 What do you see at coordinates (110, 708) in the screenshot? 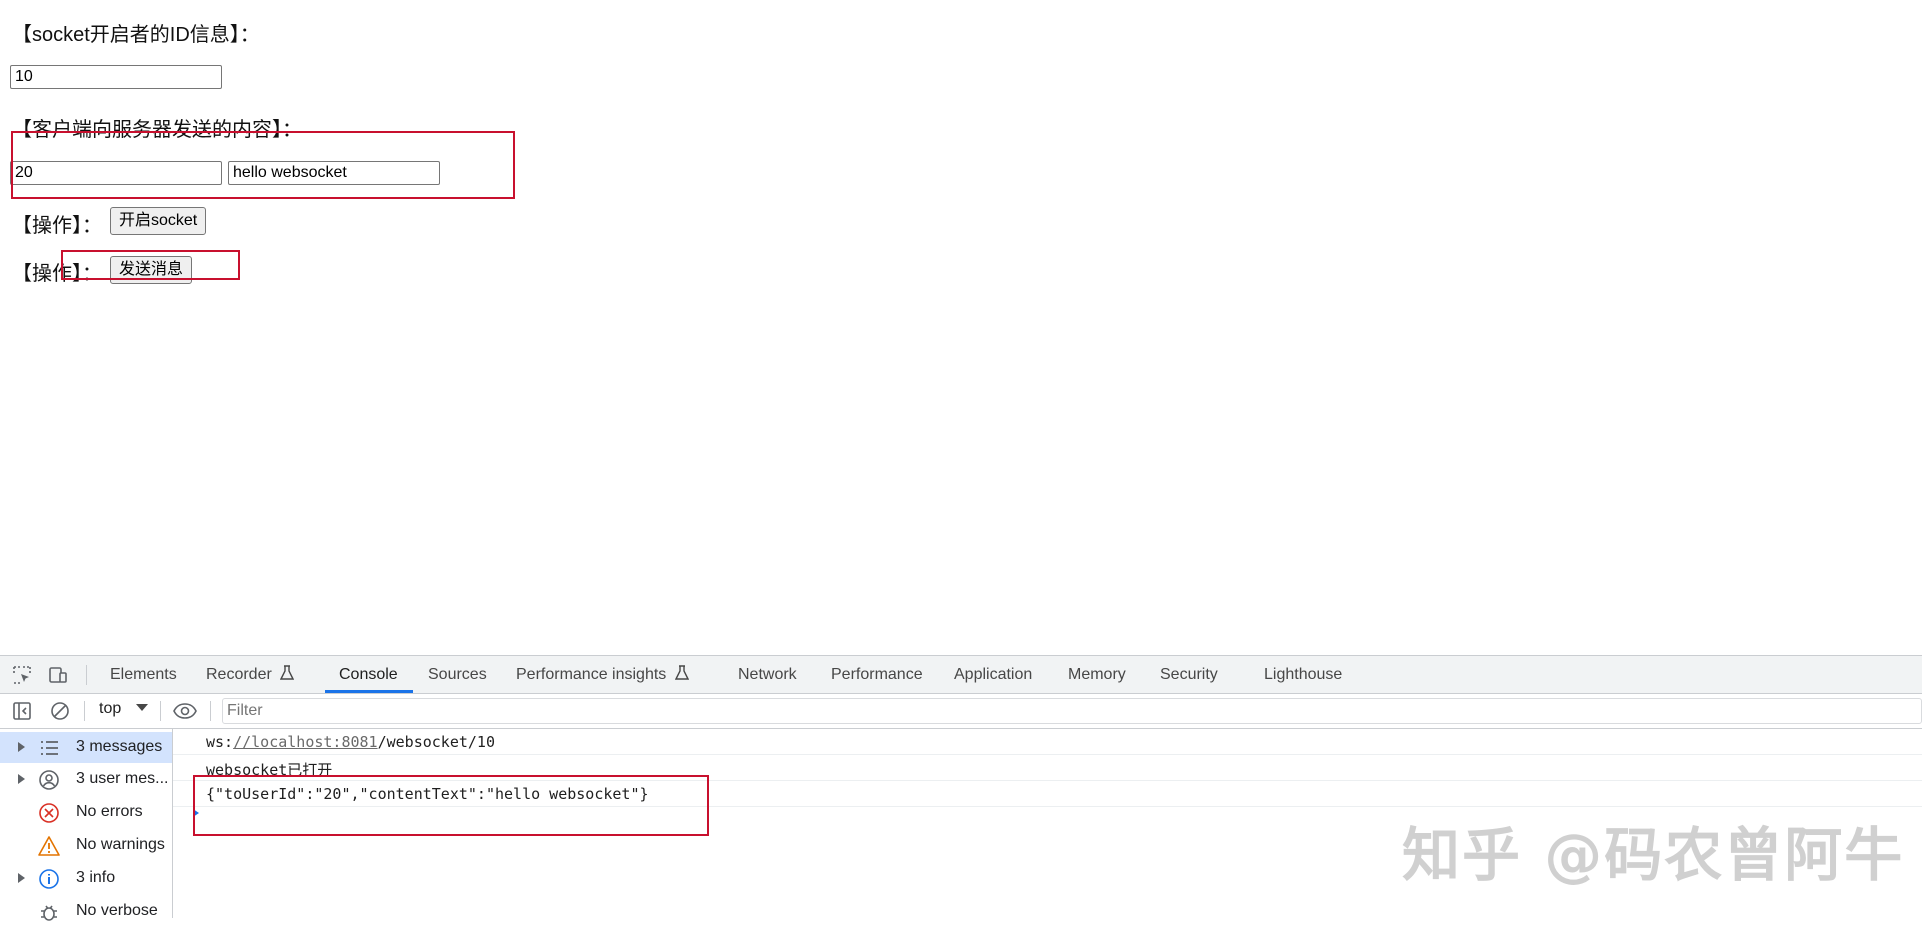
I see `context-selector-value: top` at bounding box center [110, 708].